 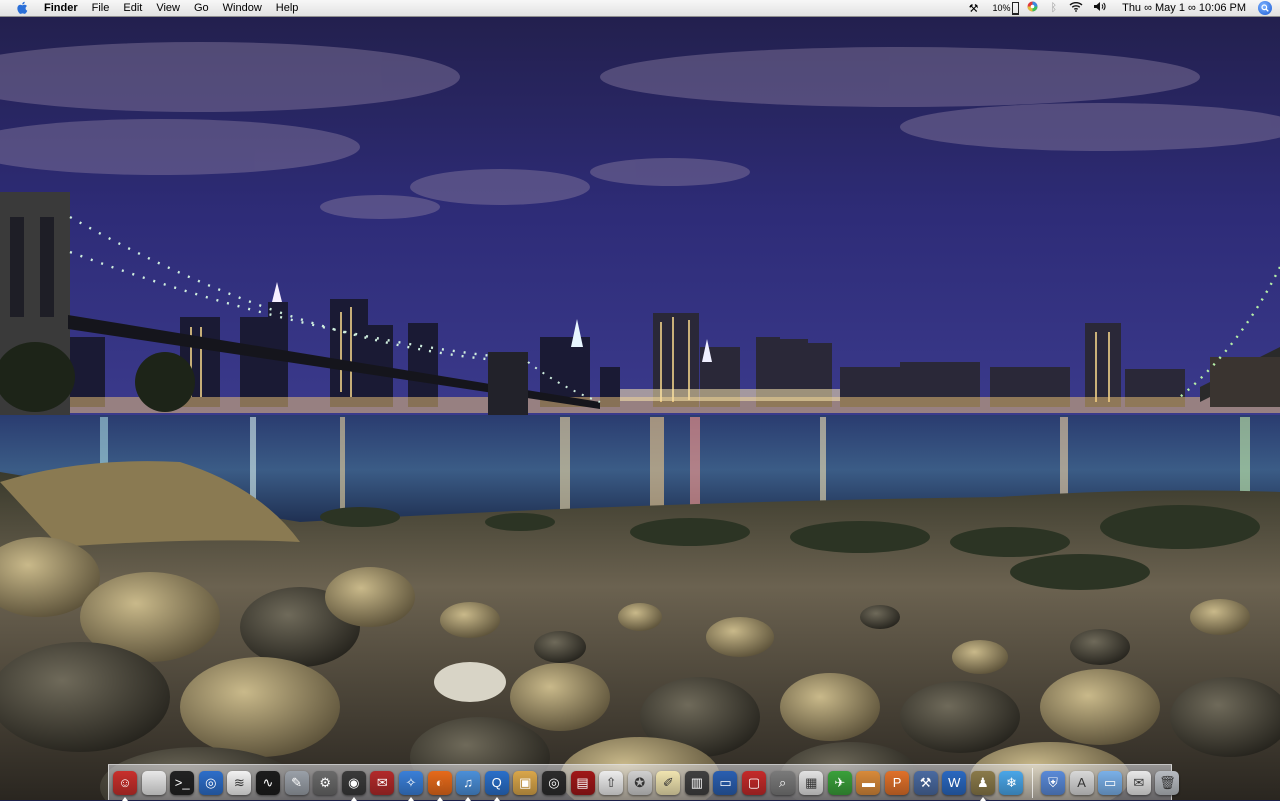 I want to click on wifi-icon, so click(x=1076, y=8).